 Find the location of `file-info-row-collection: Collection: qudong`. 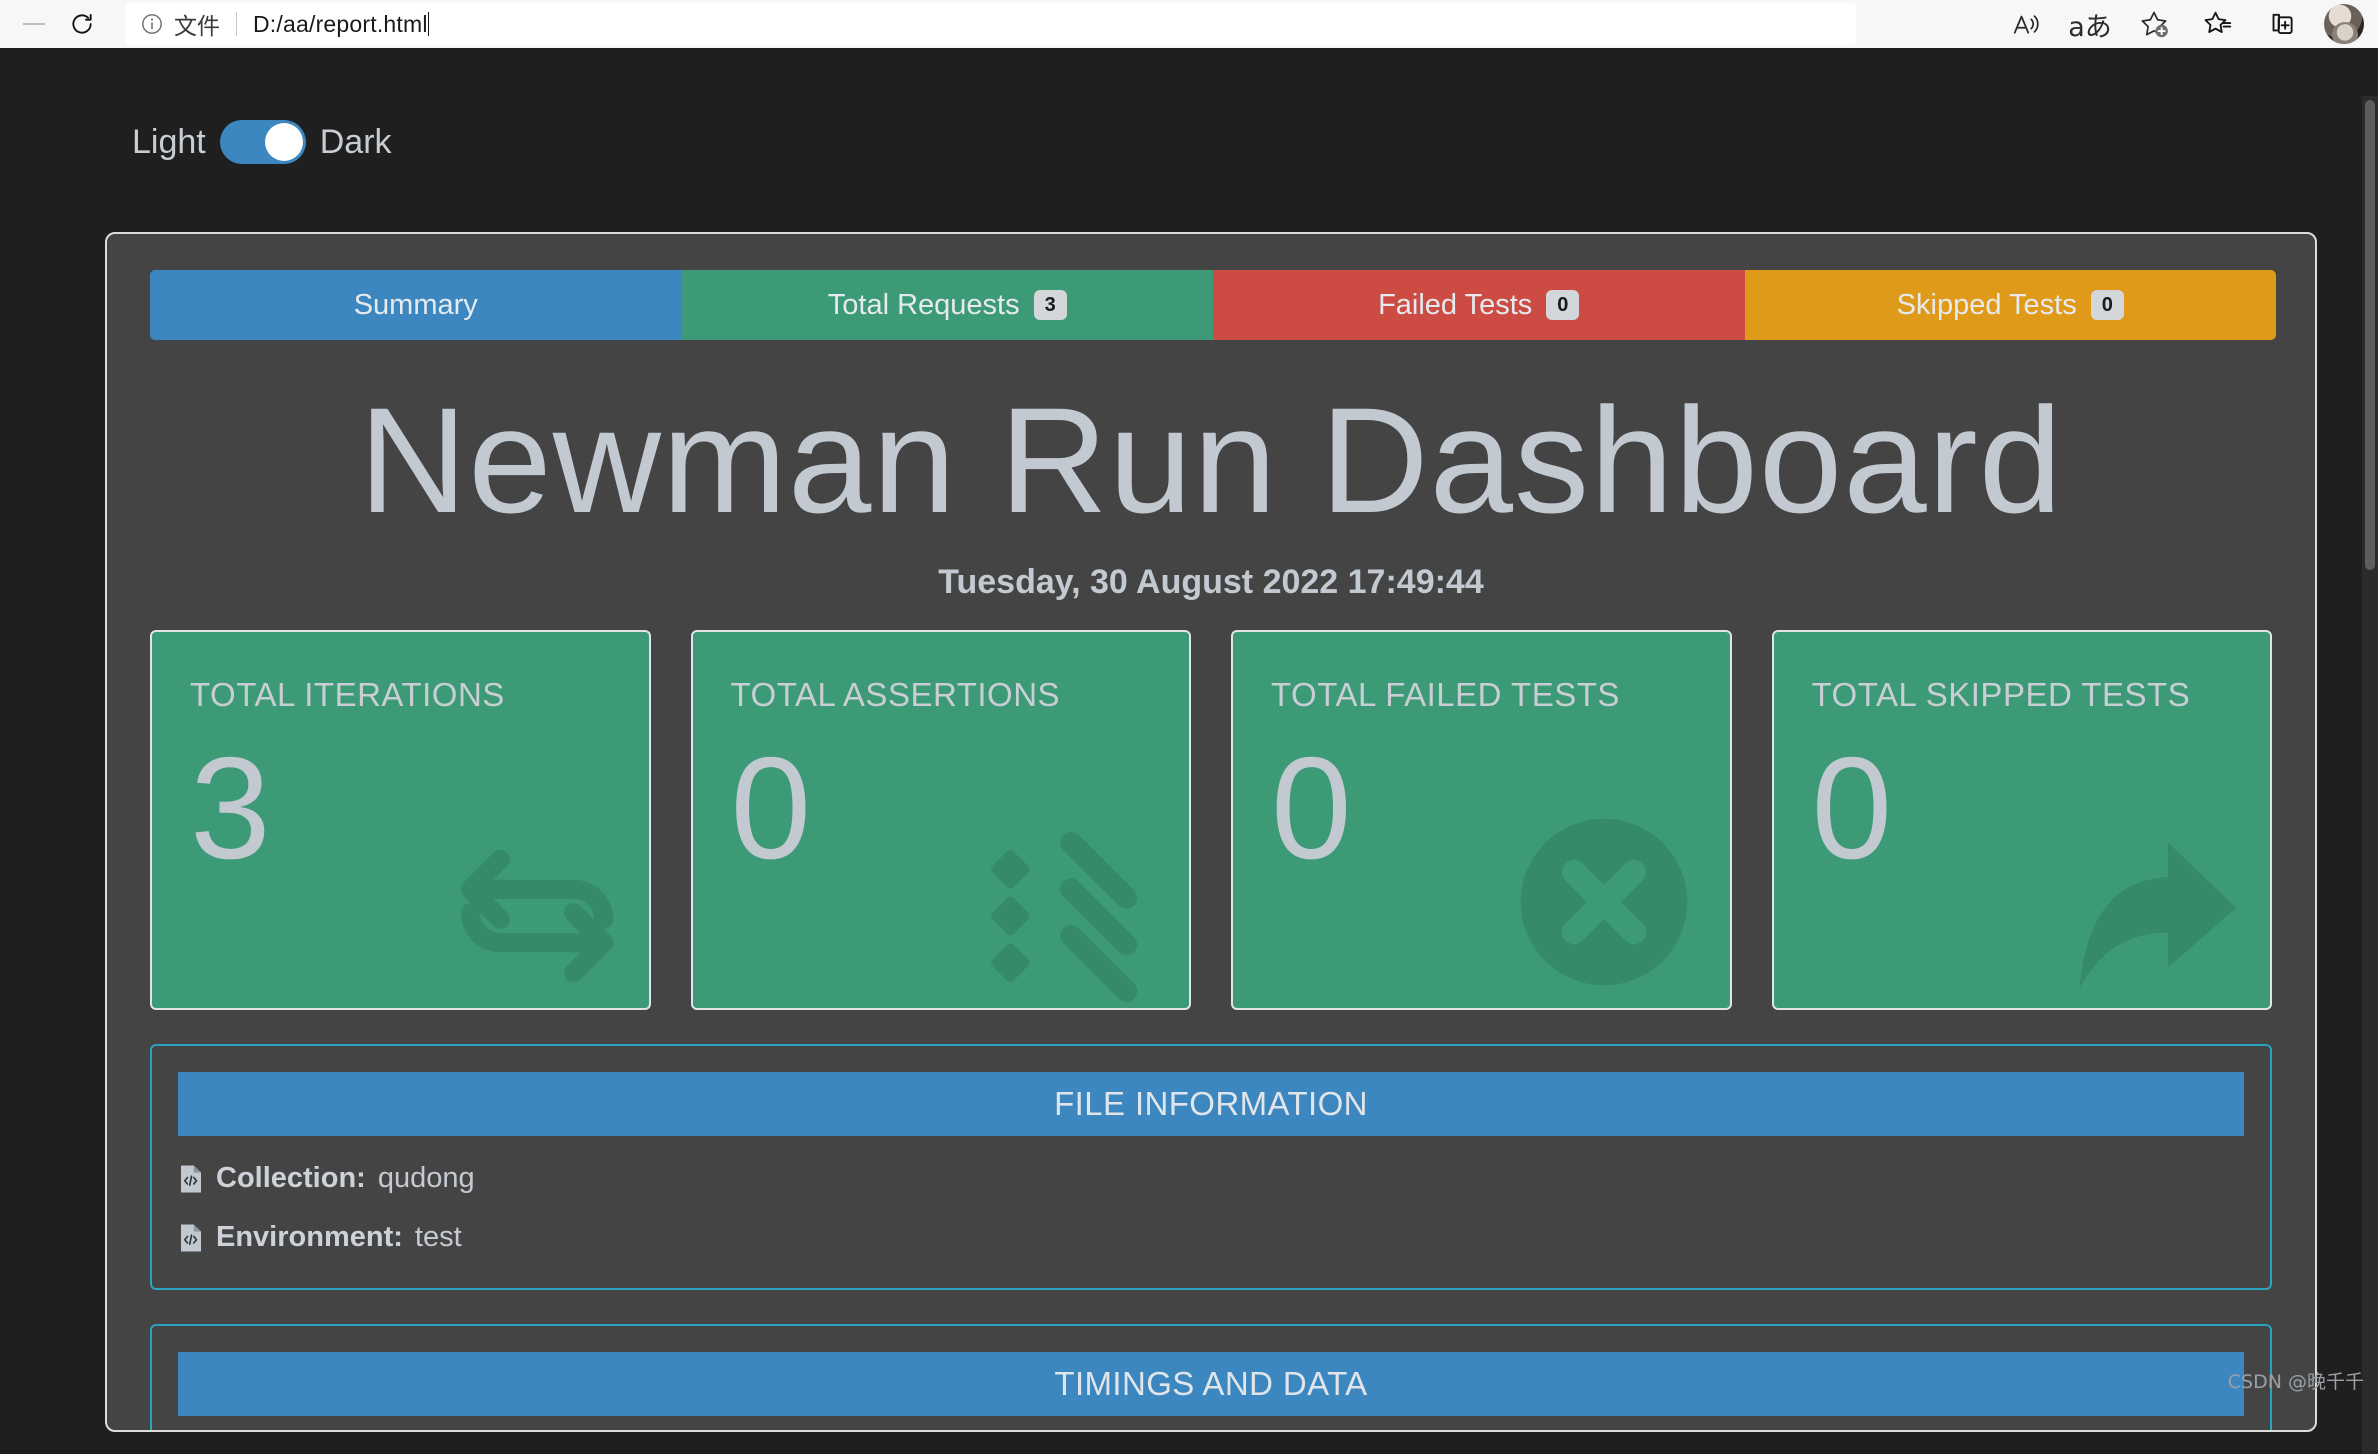

file-info-row-collection: Collection: qudong is located at coordinates (1211, 1178).